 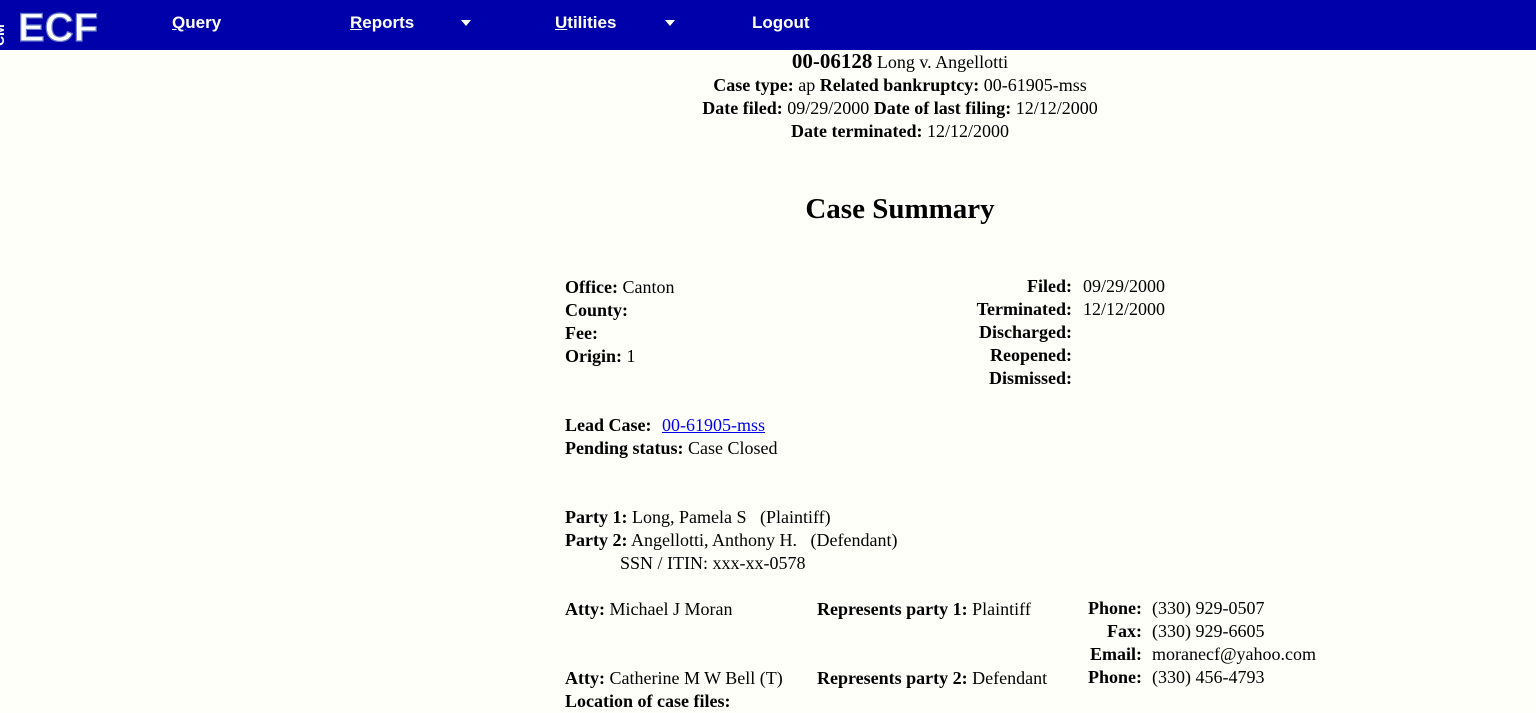 What do you see at coordinates (1031, 355) in the screenshot?
I see `reopened-label: Reopened:` at bounding box center [1031, 355].